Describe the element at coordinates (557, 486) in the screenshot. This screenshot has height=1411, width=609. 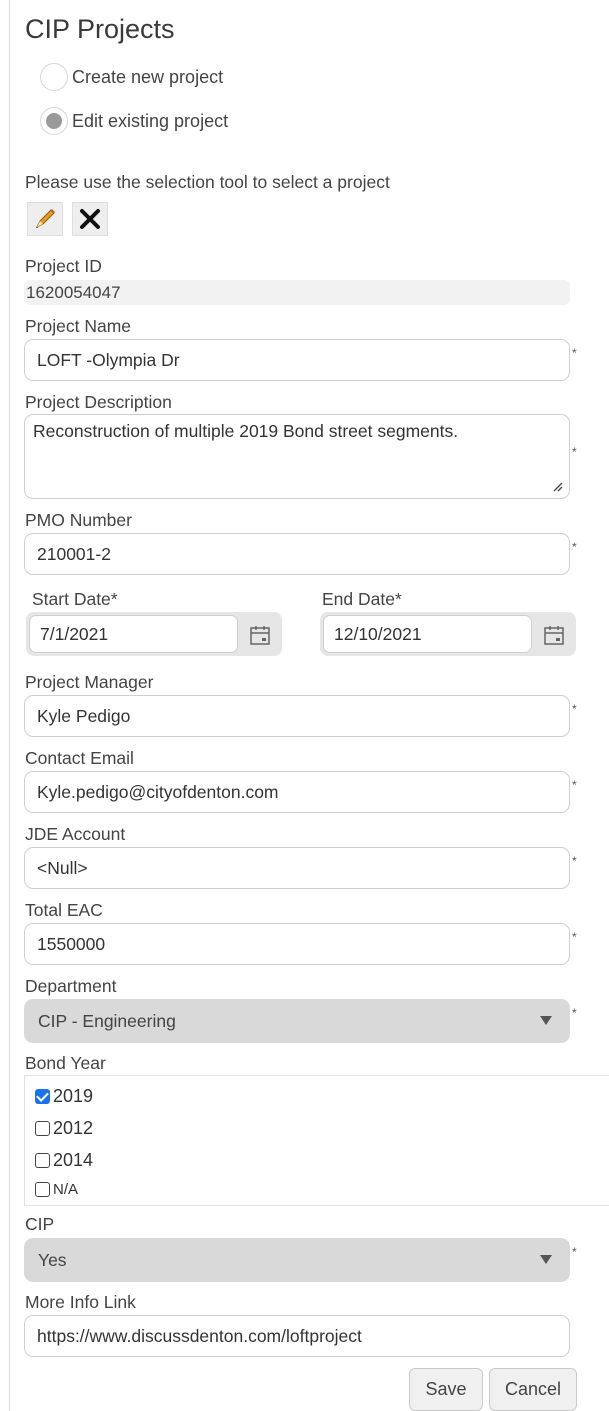
I see `resize-grip-icon` at that location.